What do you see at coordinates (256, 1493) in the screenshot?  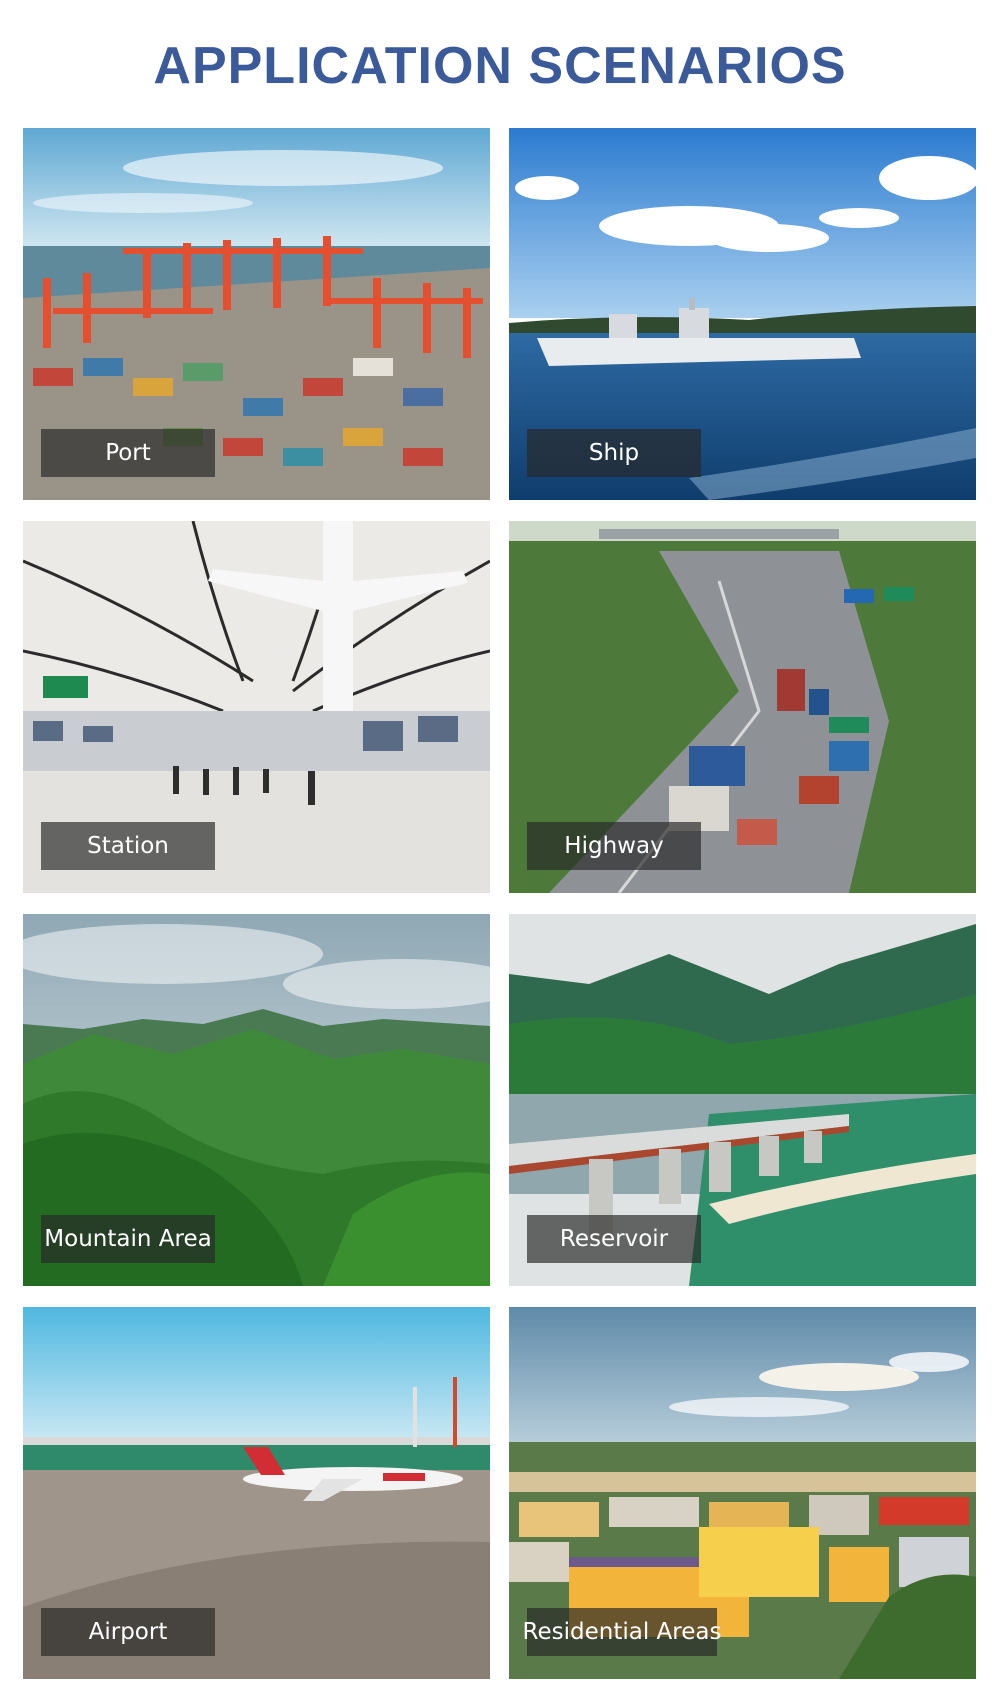 I see `scenario-card-airport: Airport` at bounding box center [256, 1493].